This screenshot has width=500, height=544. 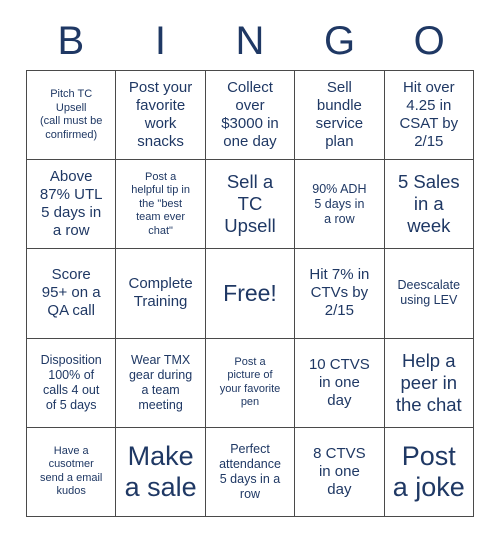 I want to click on bingo-square-label: Free!, so click(x=250, y=292).